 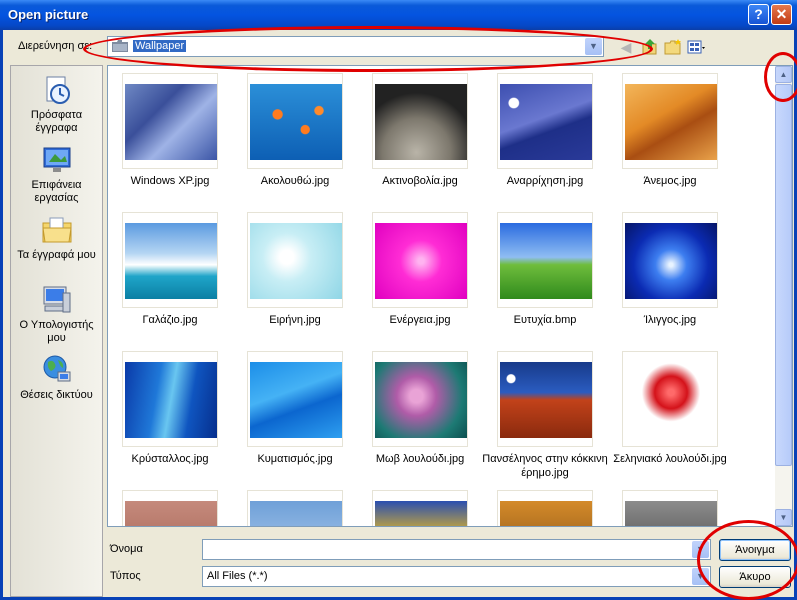 What do you see at coordinates (758, 14) in the screenshot?
I see `help-button: ?` at bounding box center [758, 14].